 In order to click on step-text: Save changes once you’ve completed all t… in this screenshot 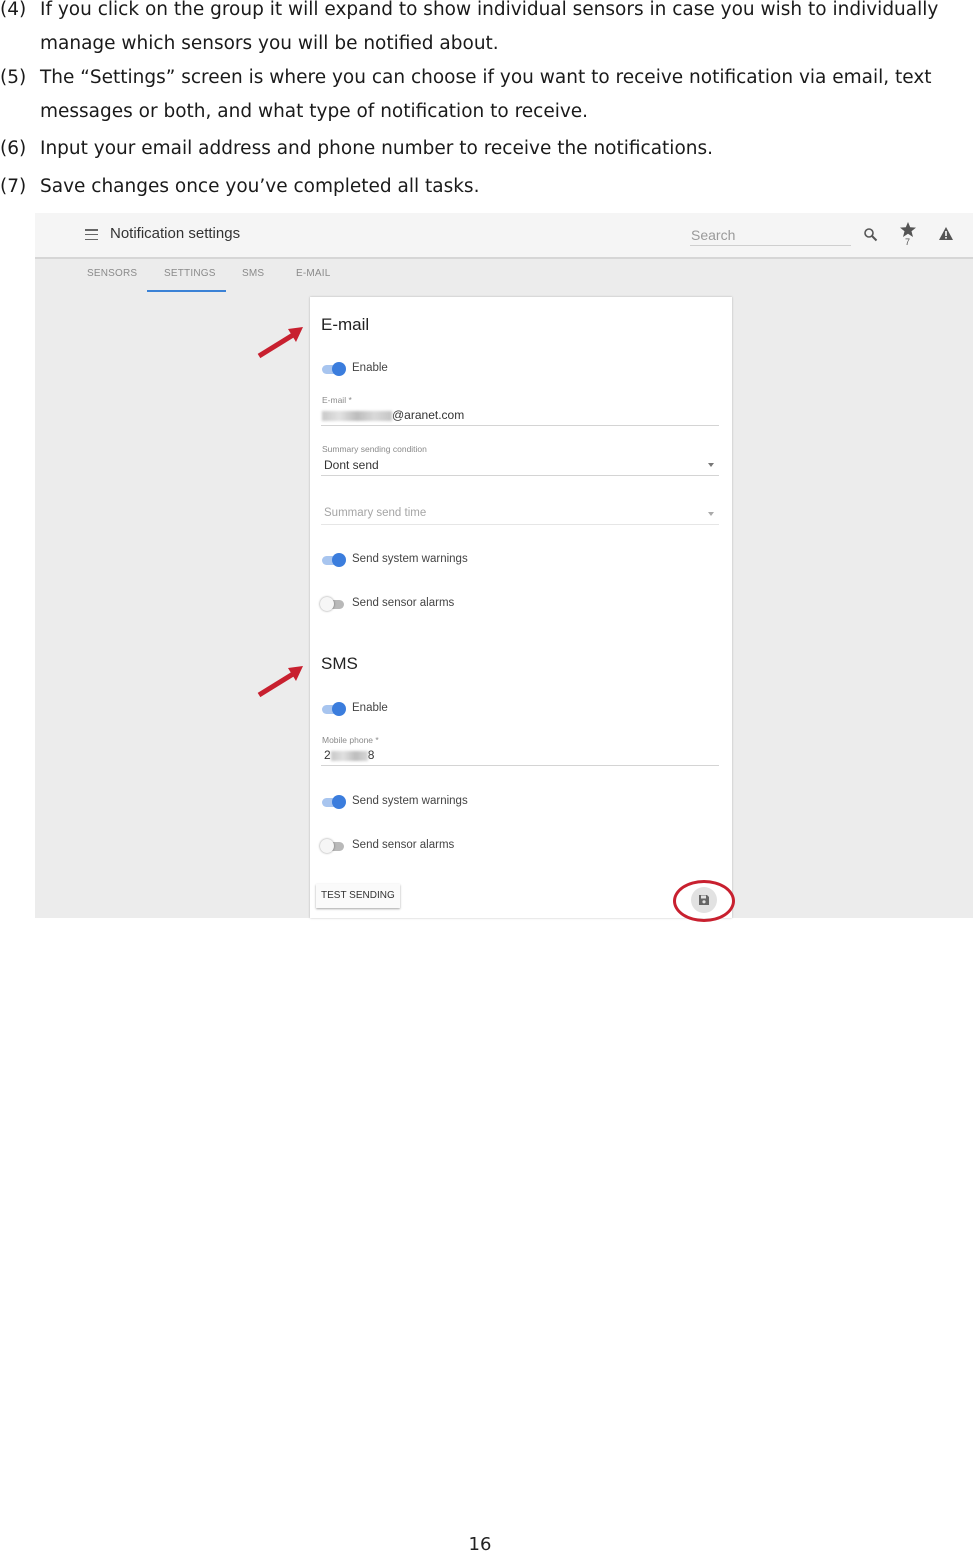, I will do `click(260, 186)`.